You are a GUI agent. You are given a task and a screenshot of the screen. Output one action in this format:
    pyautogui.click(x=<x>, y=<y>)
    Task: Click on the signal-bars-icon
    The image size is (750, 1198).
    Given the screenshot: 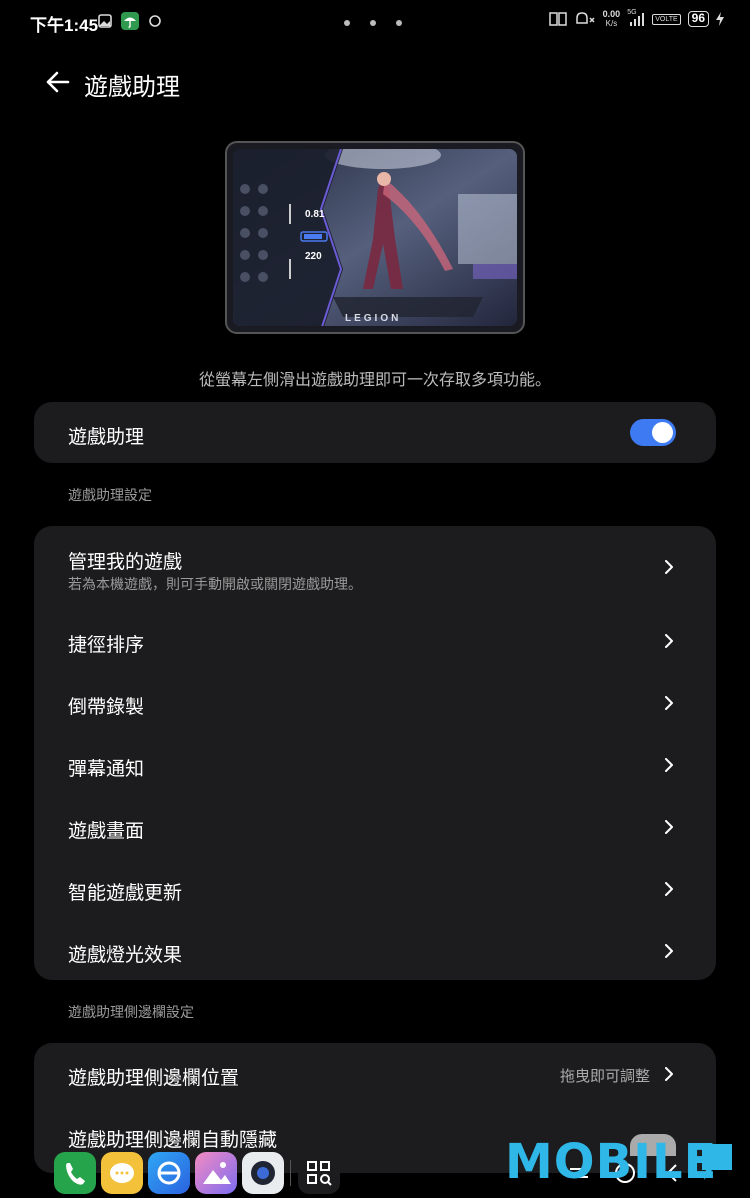 What is the action you would take?
    pyautogui.click(x=637, y=19)
    